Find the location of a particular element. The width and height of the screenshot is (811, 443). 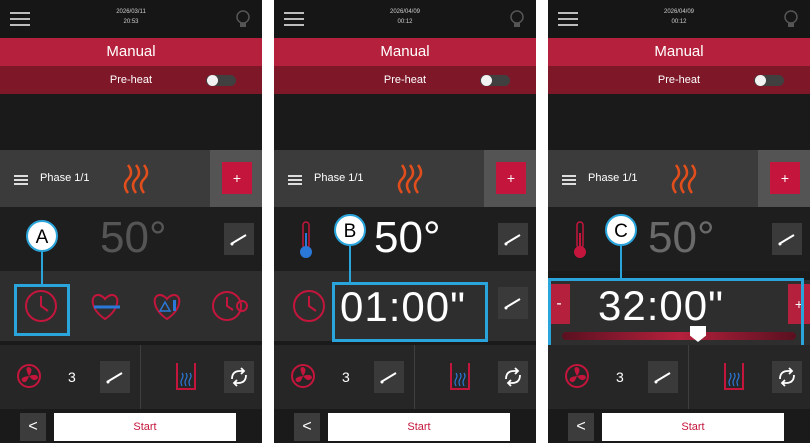

top-bar: 2026/03/11 20:53 is located at coordinates (131, 19).